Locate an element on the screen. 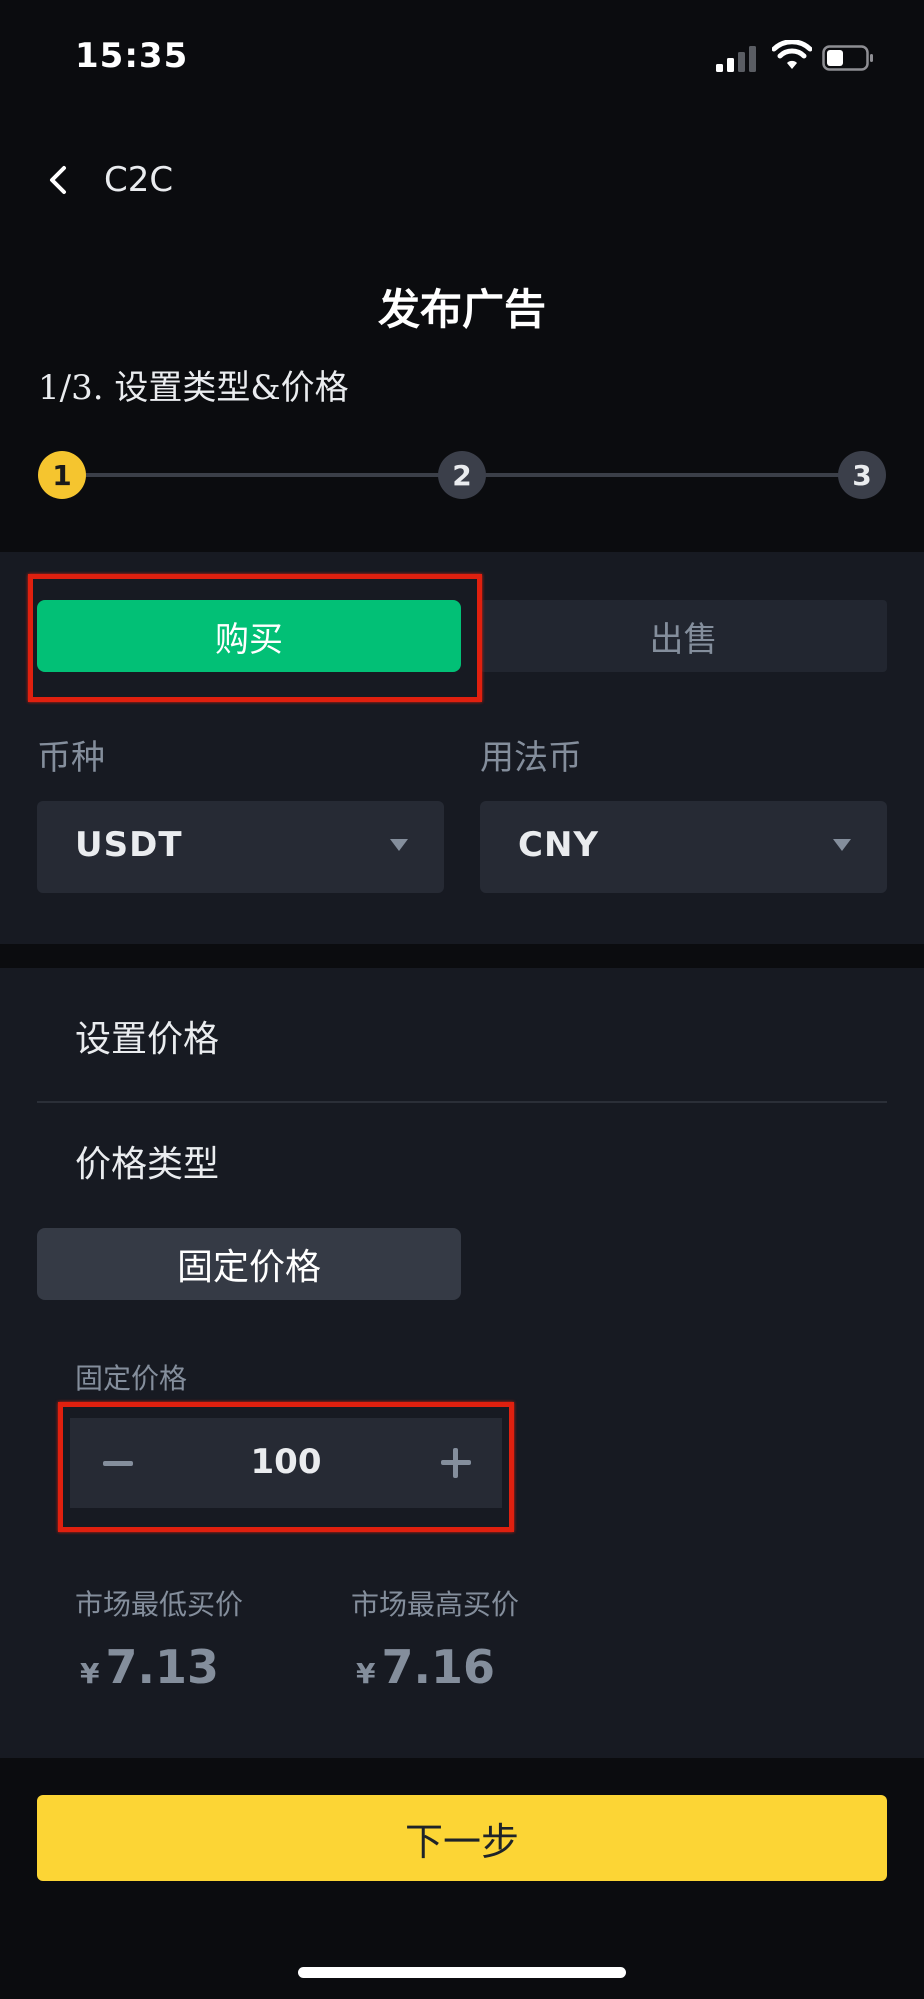 The image size is (924, 1999). market-low-label: 市场最低买价 is located at coordinates (159, 1604).